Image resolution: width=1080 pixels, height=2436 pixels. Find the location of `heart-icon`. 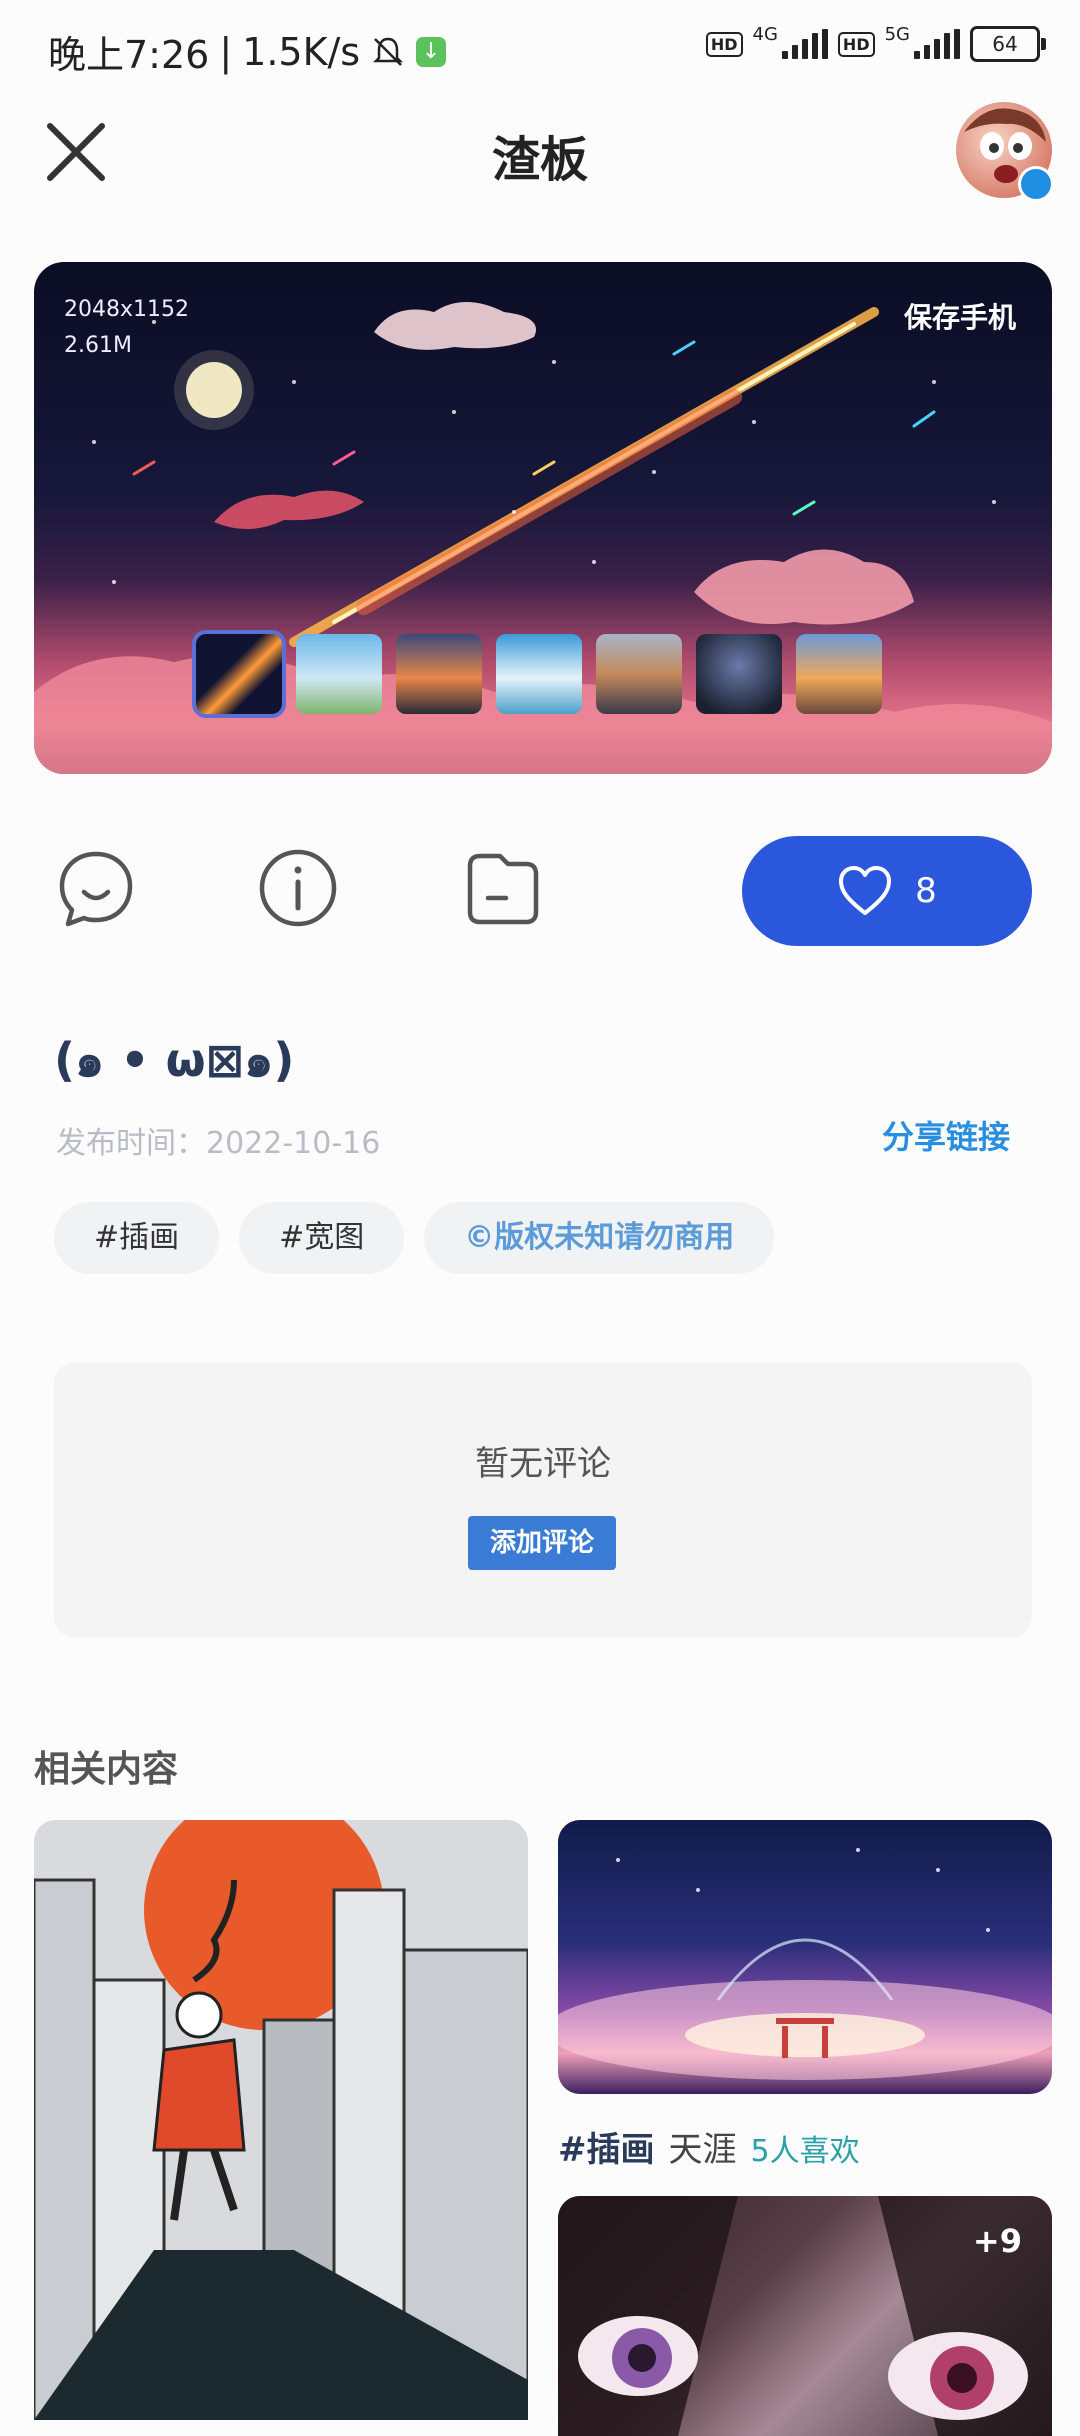

heart-icon is located at coordinates (865, 890).